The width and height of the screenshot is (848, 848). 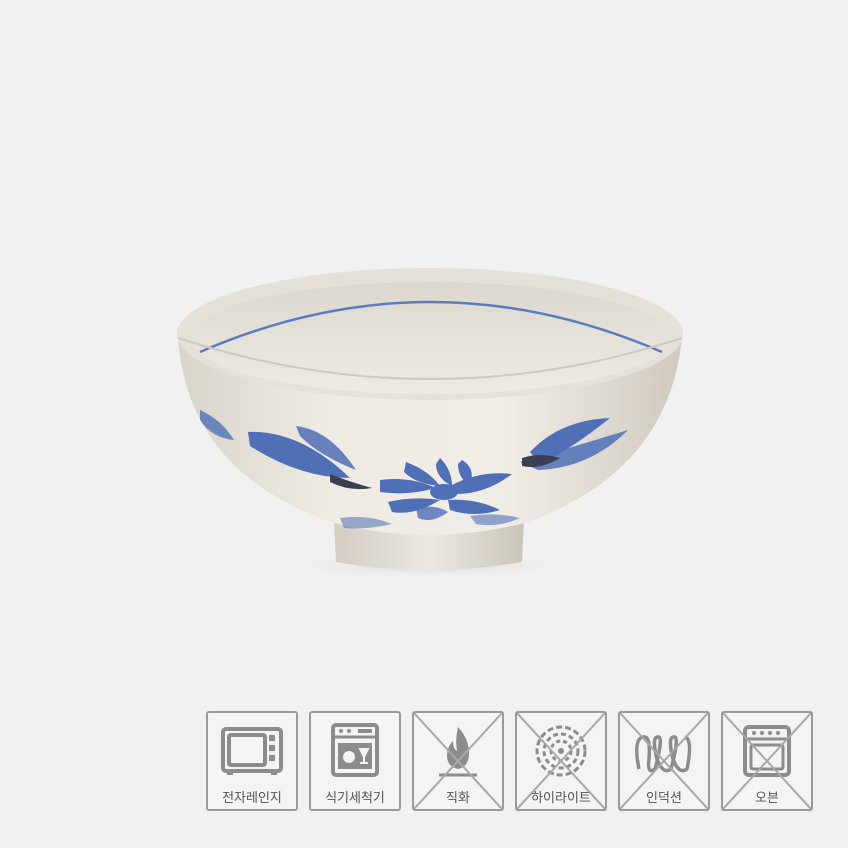 I want to click on flame-icon, so click(x=458, y=752).